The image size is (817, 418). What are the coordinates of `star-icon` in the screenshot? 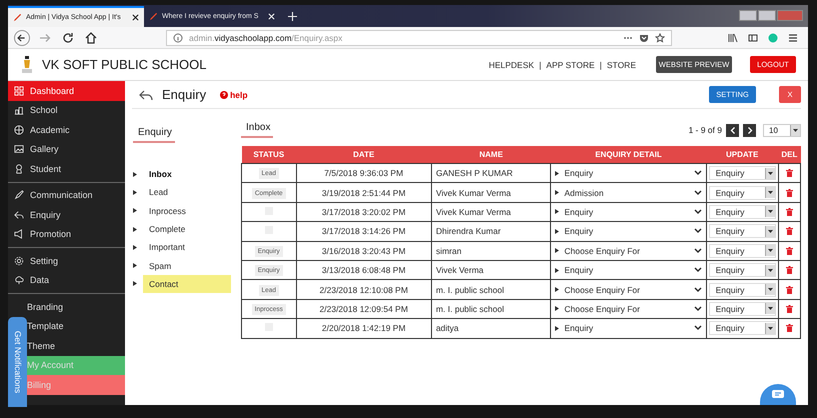 It's located at (660, 37).